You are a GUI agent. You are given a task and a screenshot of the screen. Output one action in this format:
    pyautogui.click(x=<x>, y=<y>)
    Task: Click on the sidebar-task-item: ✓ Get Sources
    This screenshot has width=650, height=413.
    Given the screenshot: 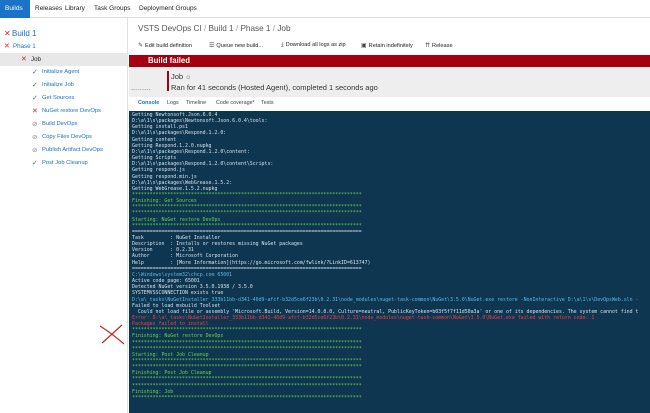 What is the action you would take?
    pyautogui.click(x=64, y=98)
    